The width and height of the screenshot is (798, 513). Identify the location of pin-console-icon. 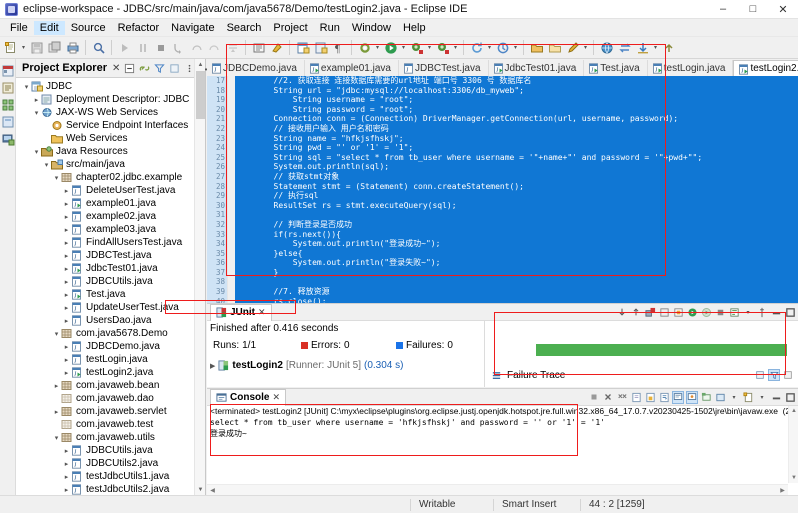
(692, 397).